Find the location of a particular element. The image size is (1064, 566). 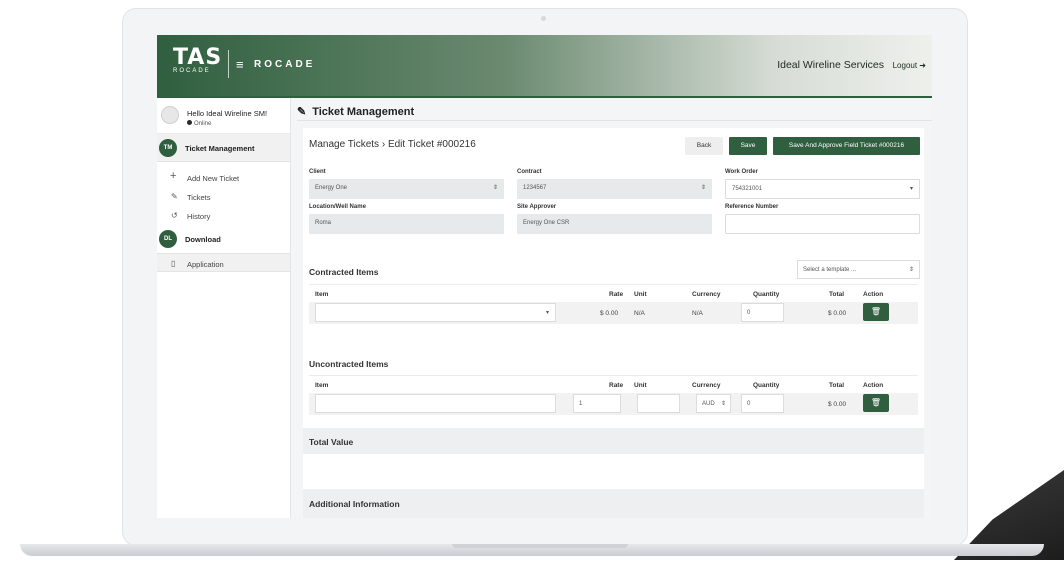

currency-value: AUD is located at coordinates (708, 404).